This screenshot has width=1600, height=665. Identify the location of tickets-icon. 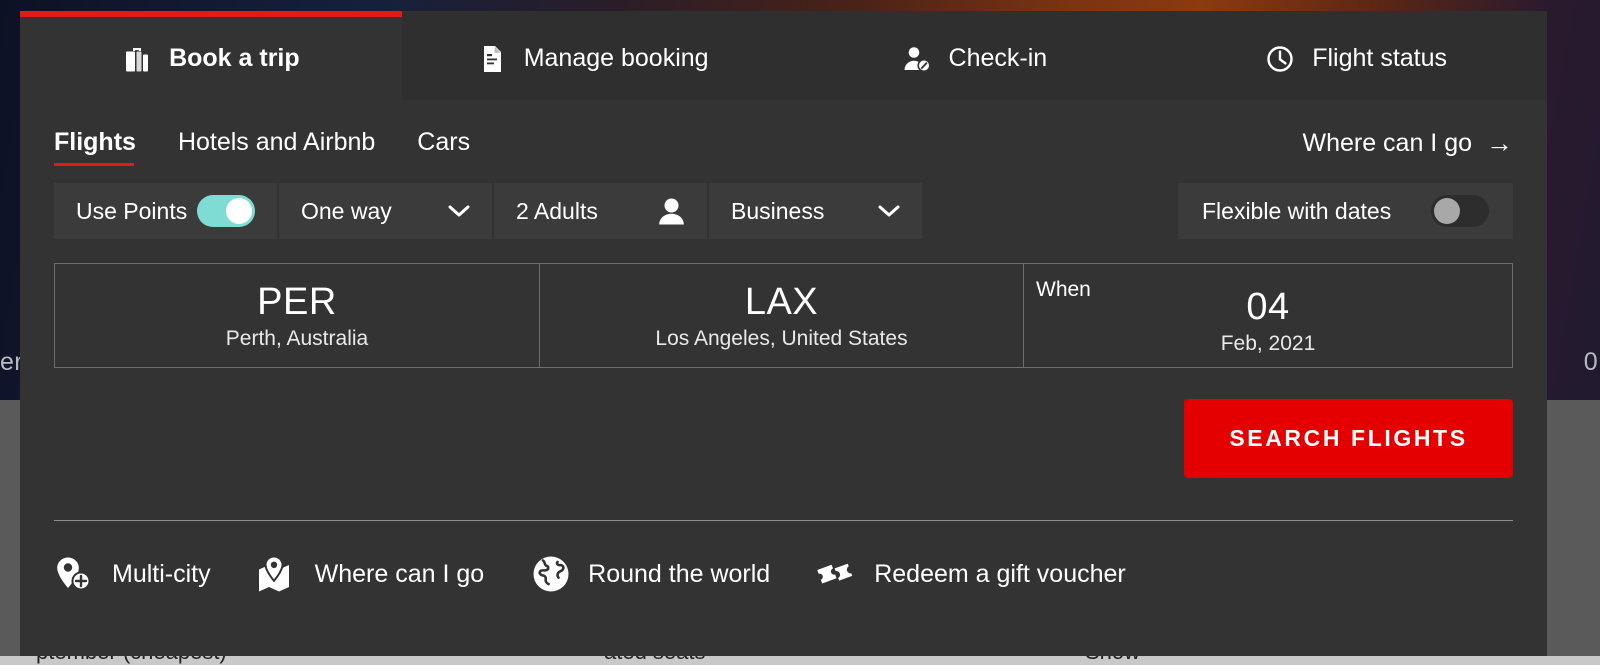
(837, 574).